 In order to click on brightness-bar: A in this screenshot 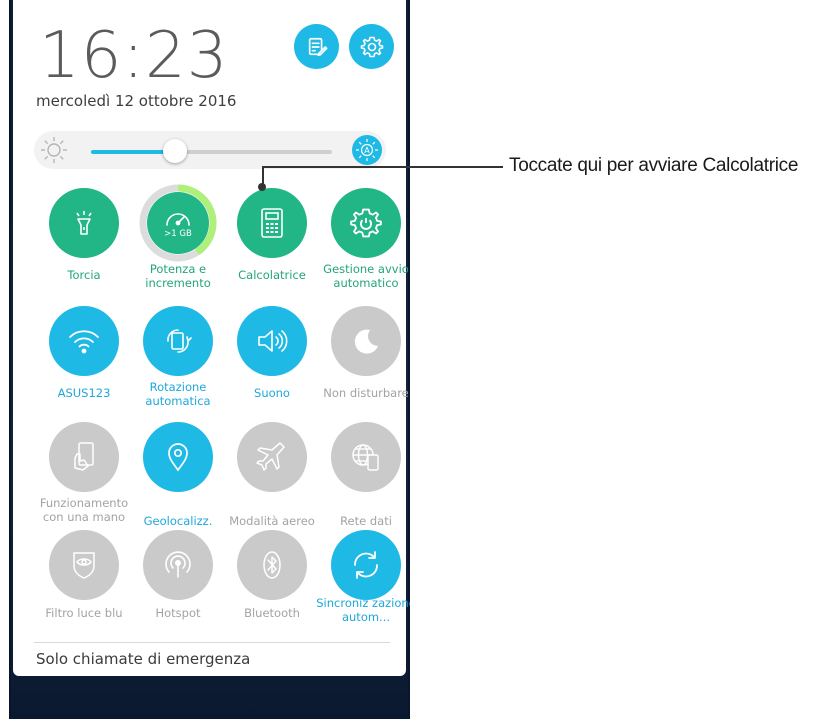, I will do `click(210, 150)`.